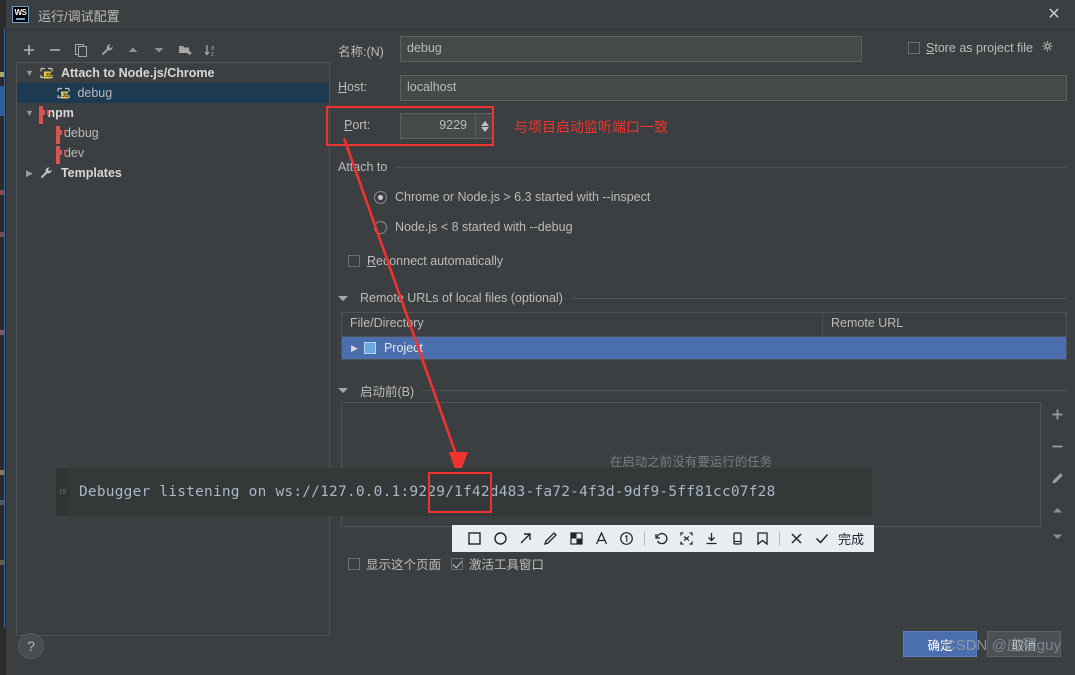 The height and width of the screenshot is (675, 1075). What do you see at coordinates (702, 390) in the screenshot?
I see `before-launch-section-header: 启动前(B)` at bounding box center [702, 390].